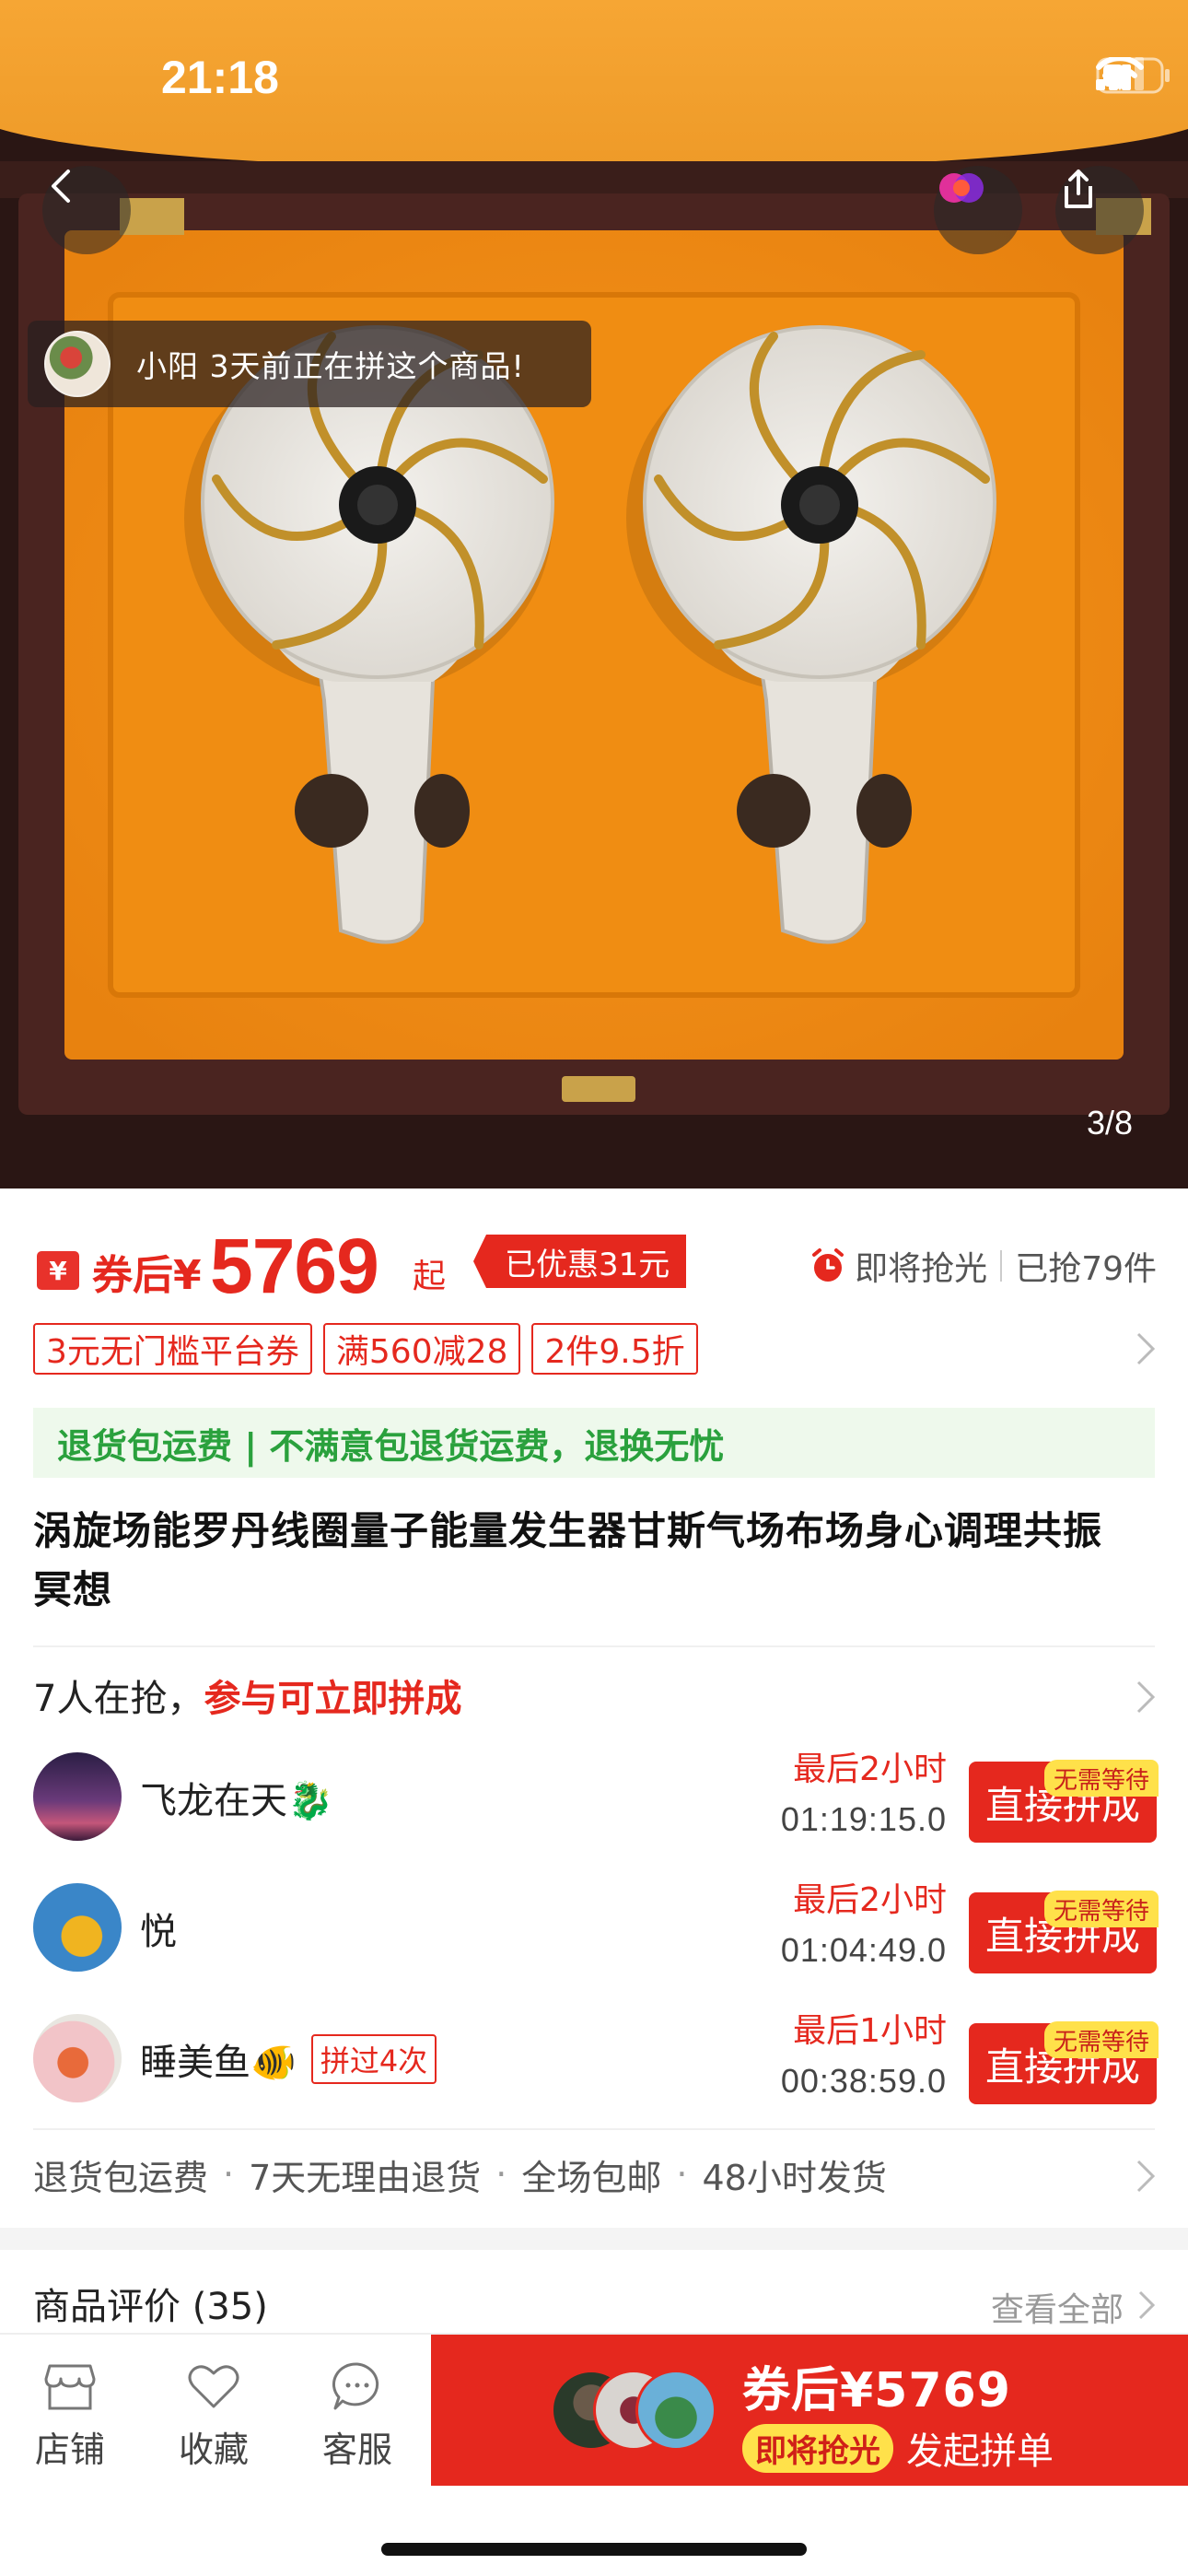  I want to click on store-button: 店铺, so click(70, 2416).